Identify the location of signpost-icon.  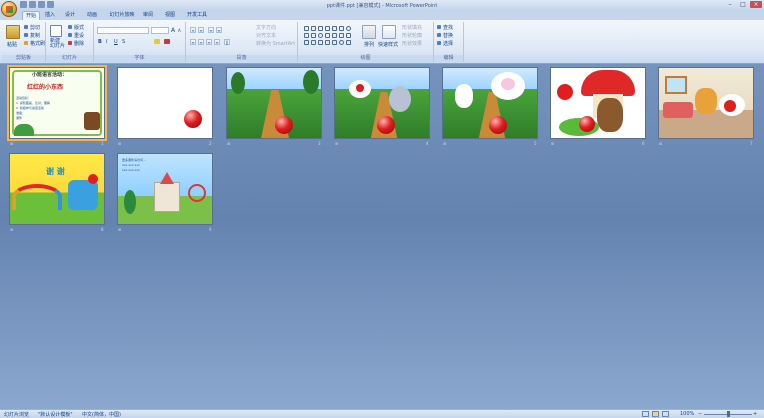
(92, 121).